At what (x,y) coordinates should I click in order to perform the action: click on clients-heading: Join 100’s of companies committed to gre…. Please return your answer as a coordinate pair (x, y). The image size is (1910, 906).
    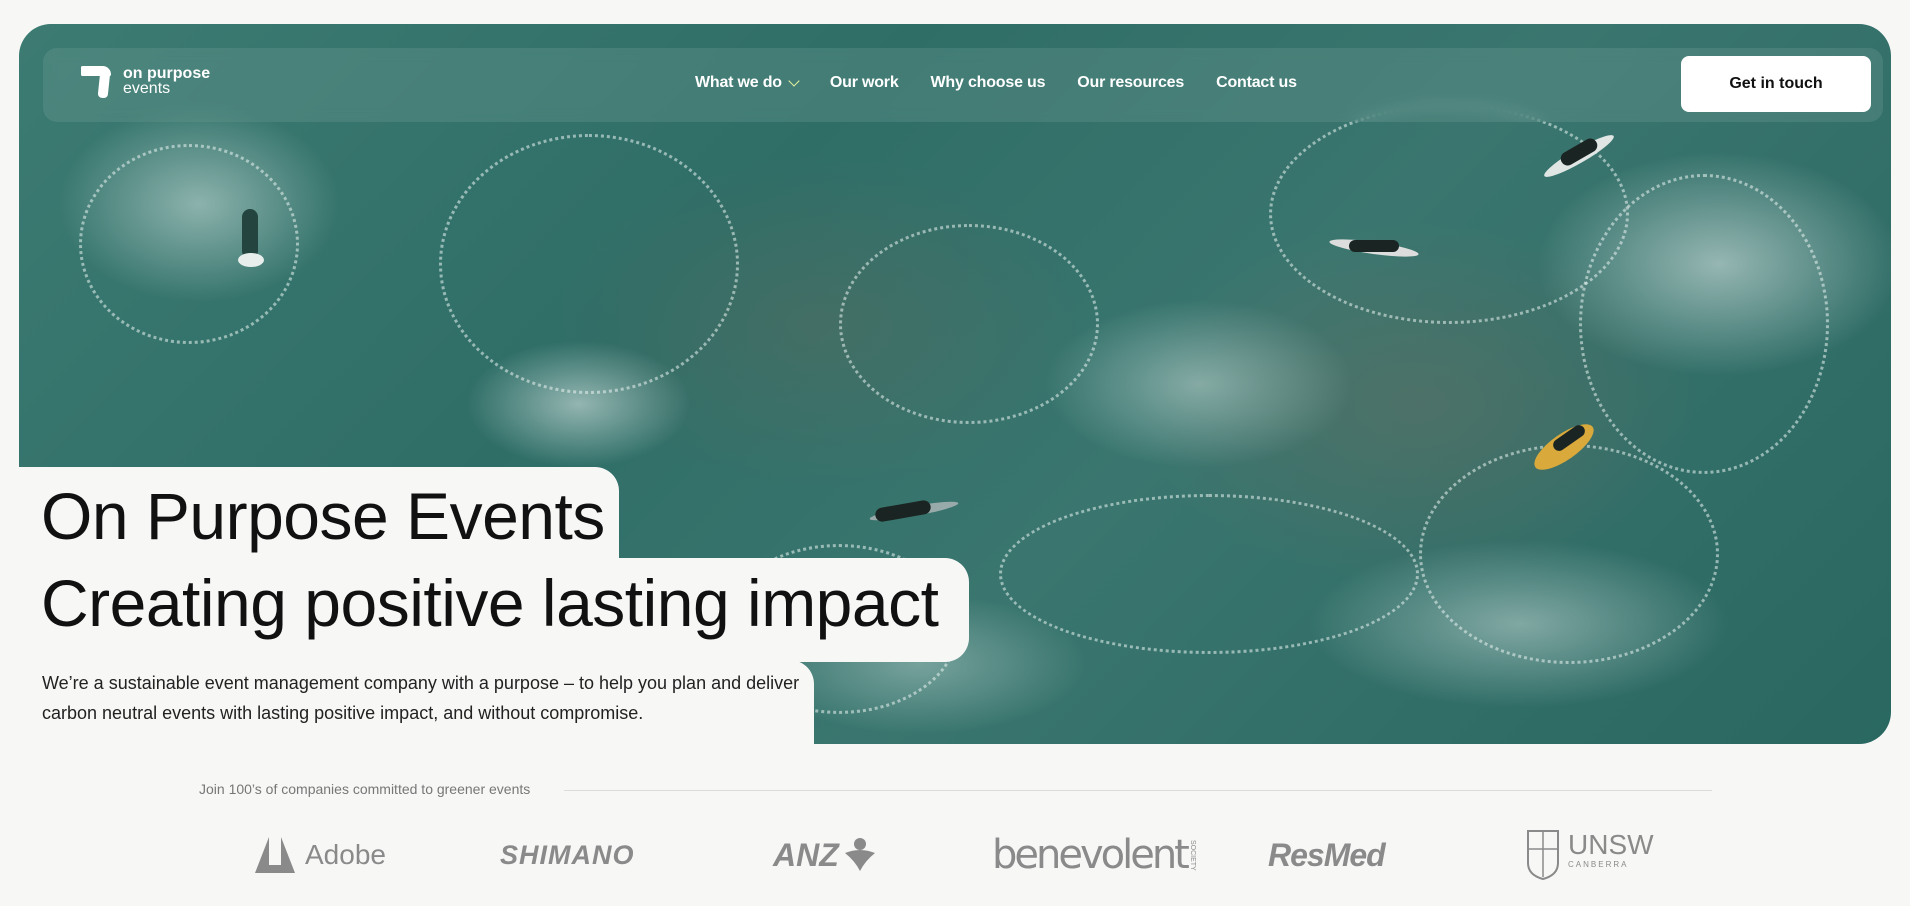
    Looking at the image, I should click on (365, 789).